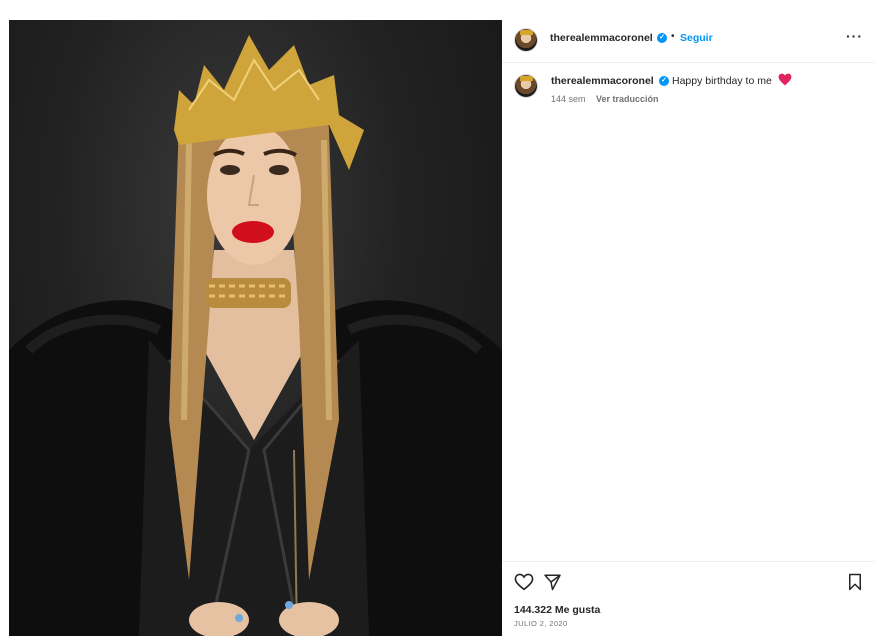 This screenshot has height=644, width=881. I want to click on post-date: JULIO 2, 2020, so click(541, 623).